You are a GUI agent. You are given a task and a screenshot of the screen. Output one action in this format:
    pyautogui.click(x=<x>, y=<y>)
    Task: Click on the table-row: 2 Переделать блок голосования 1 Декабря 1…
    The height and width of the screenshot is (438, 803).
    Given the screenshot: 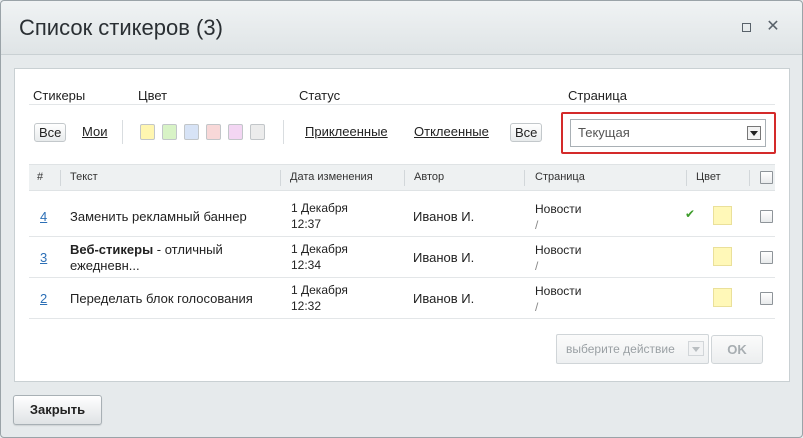 What is the action you would take?
    pyautogui.click(x=402, y=298)
    